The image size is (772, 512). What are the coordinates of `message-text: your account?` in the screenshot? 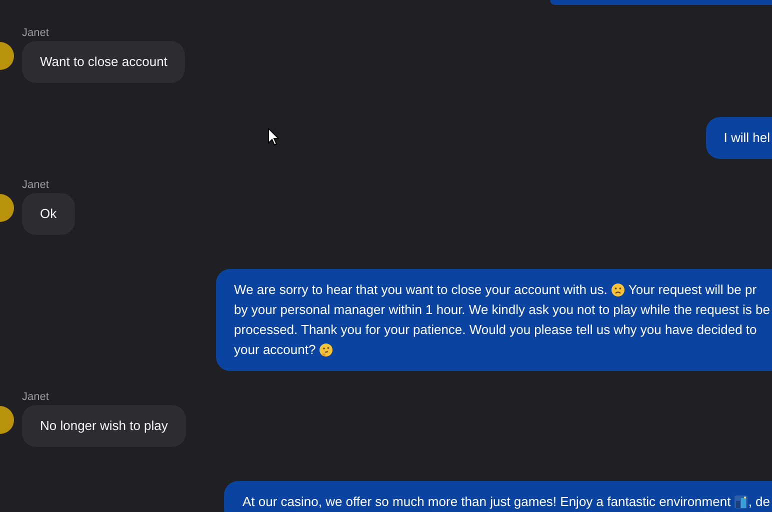 It's located at (275, 350).